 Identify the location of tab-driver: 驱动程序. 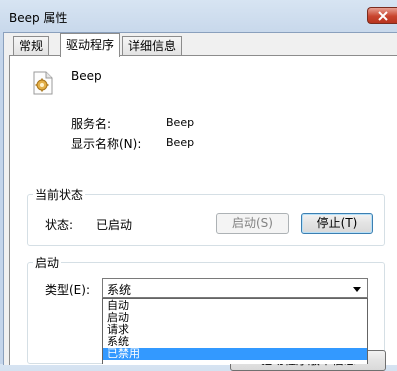
(90, 45).